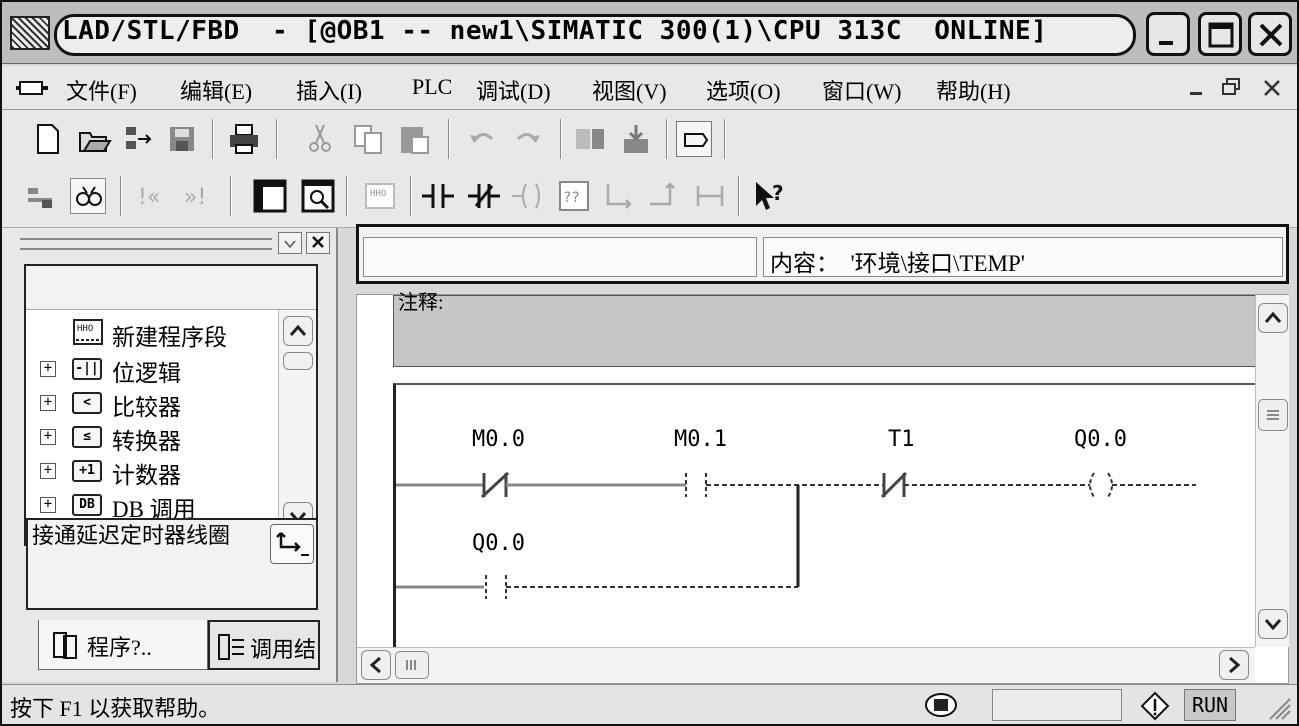 This screenshot has width=1299, height=726. I want to click on overview-button, so click(270, 196).